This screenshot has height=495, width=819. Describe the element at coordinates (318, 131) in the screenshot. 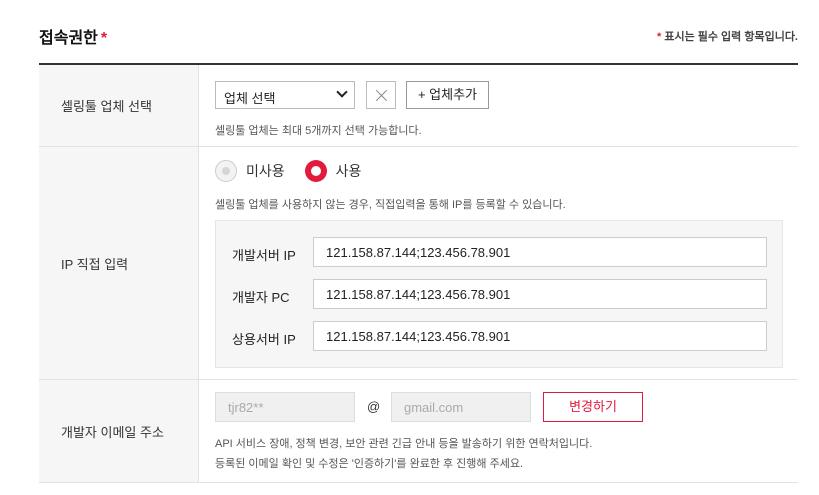

I see `vendor-help-text: 셀링툴 업체는 최대 5개까지 선택 가능합니다.` at that location.